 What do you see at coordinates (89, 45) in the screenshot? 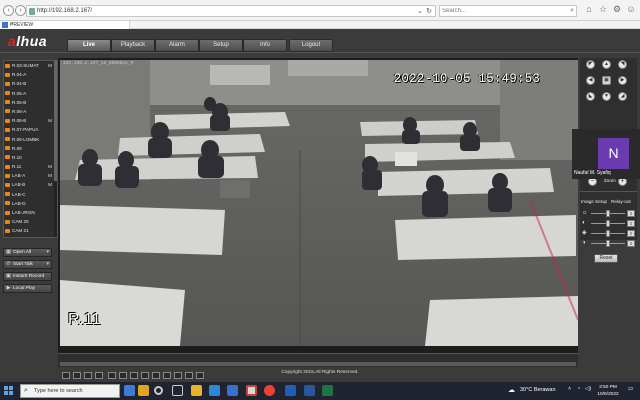
I see `tab-live: Live` at bounding box center [89, 45].